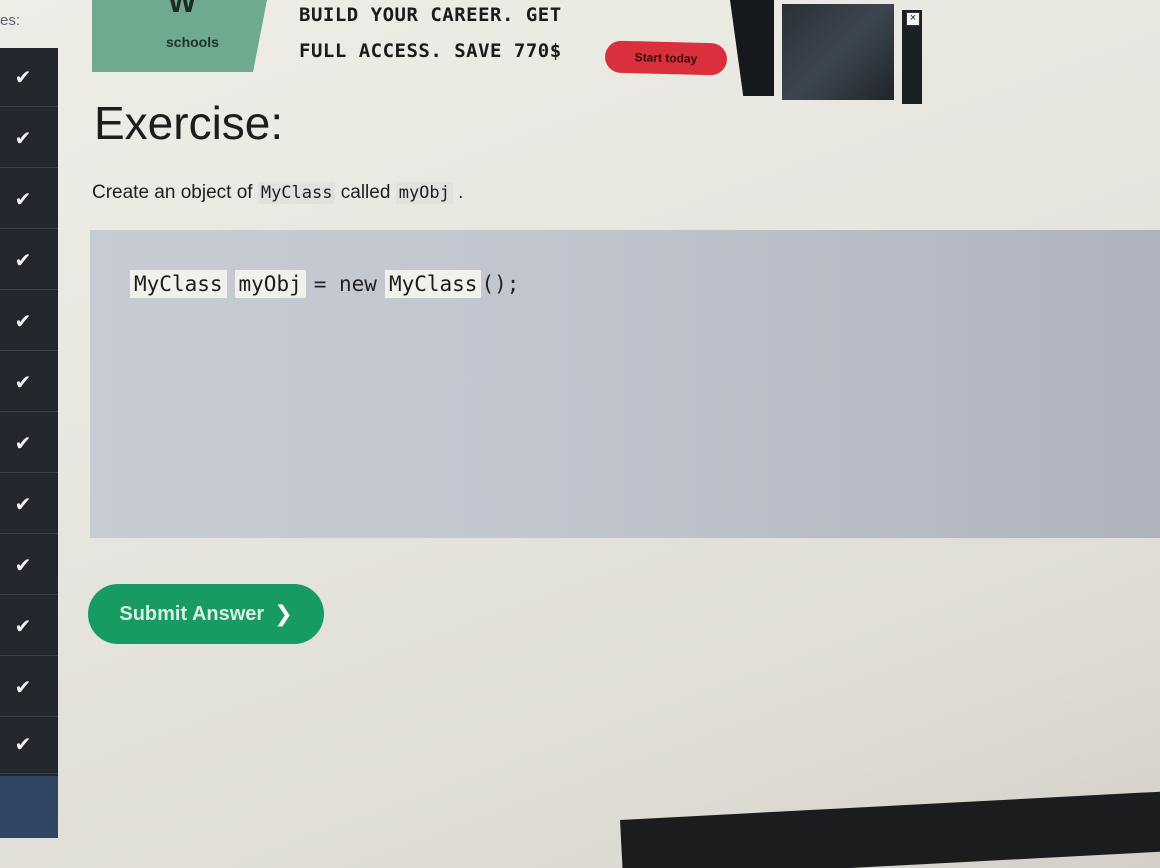 This screenshot has height=868, width=1160. Describe the element at coordinates (178, 284) in the screenshot. I see `code-input-class: MyClass` at that location.